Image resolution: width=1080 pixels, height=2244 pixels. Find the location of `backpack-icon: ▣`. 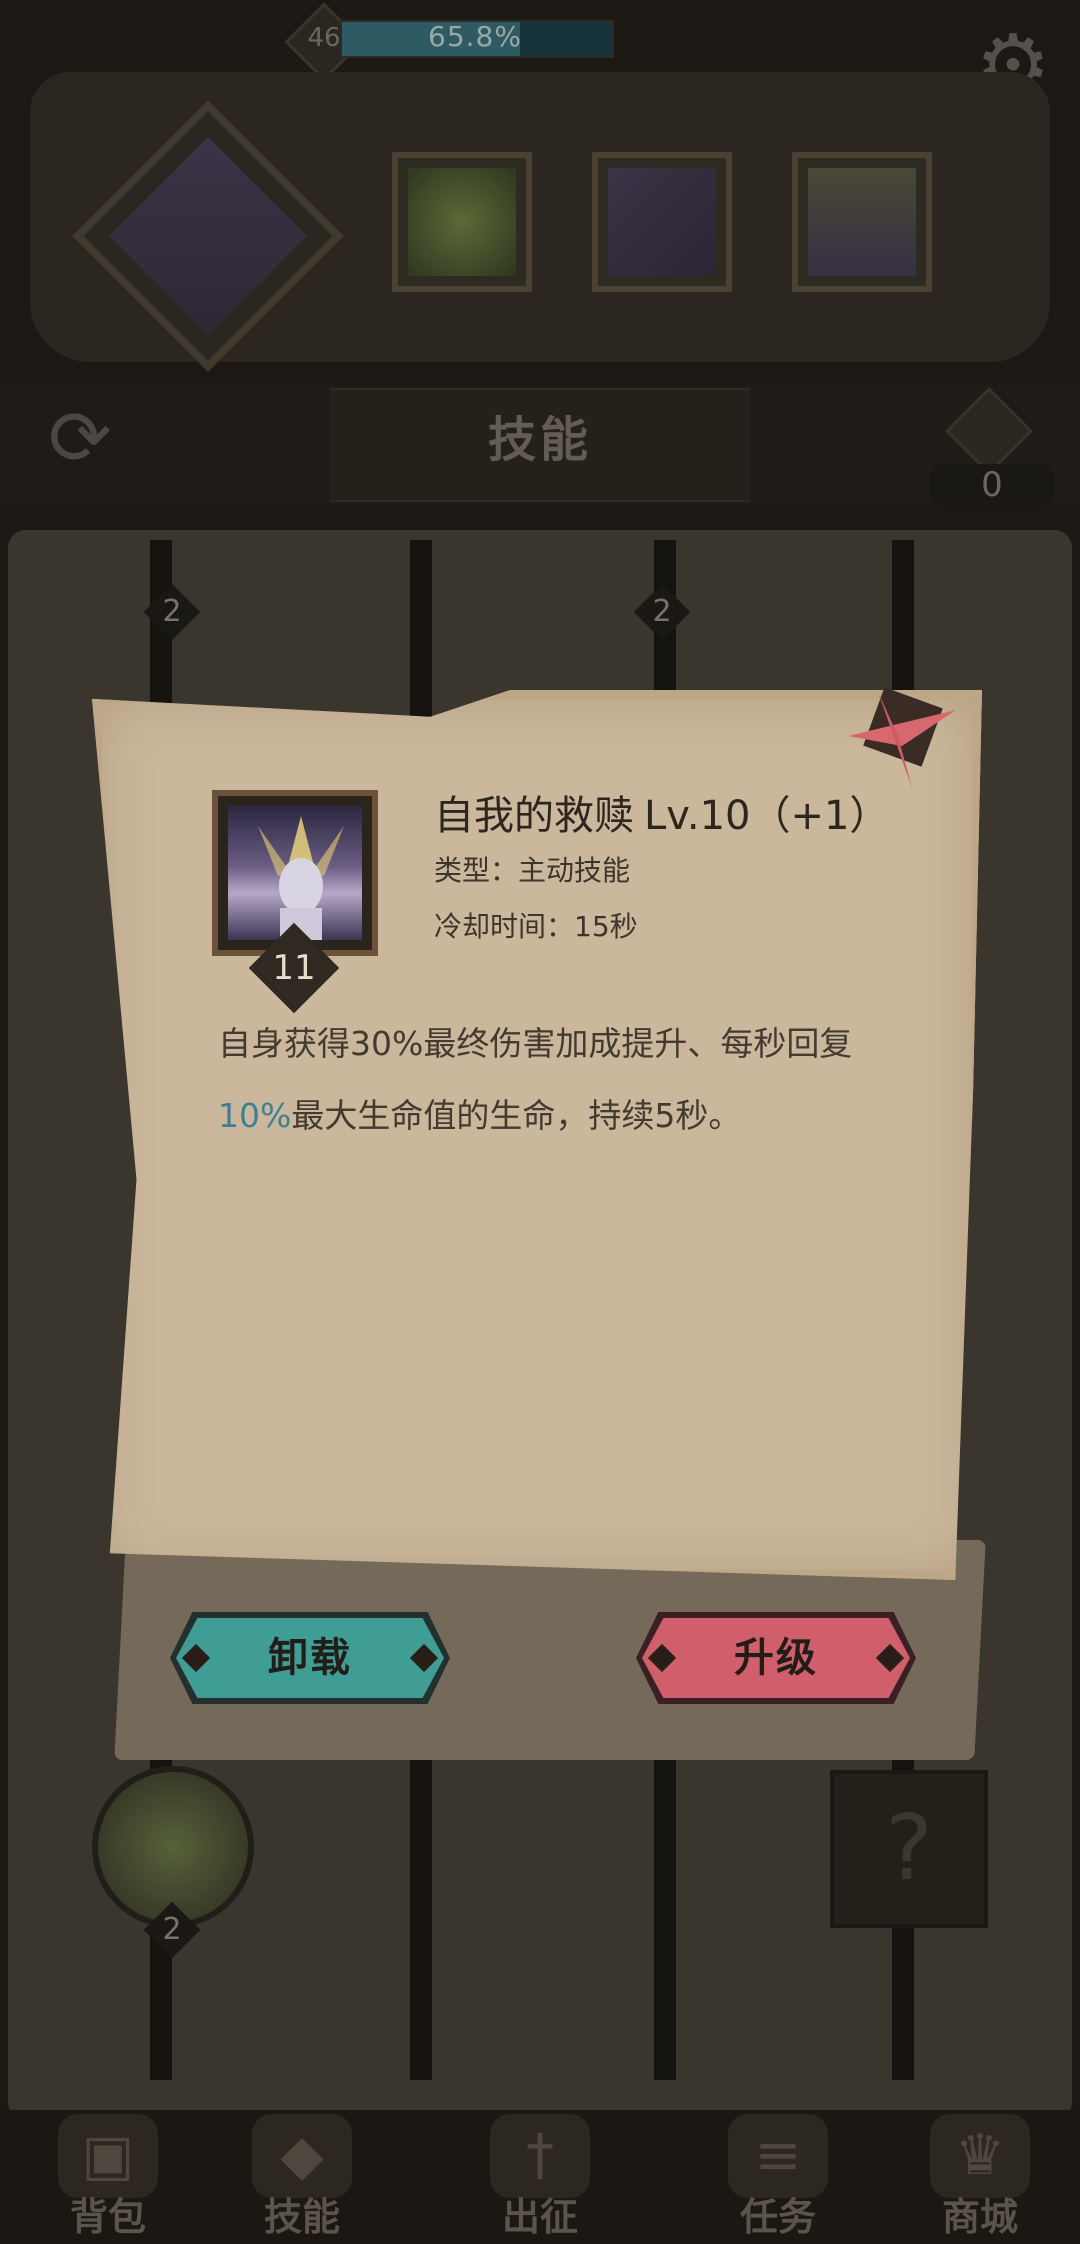

backpack-icon: ▣ is located at coordinates (108, 2156).